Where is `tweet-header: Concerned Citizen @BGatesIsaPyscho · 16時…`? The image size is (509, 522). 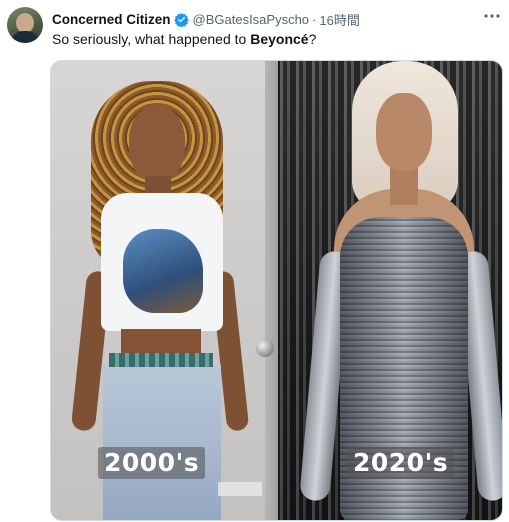
tweet-header: Concerned Citizen @BGatesIsaPyscho · 16時… is located at coordinates (275, 19).